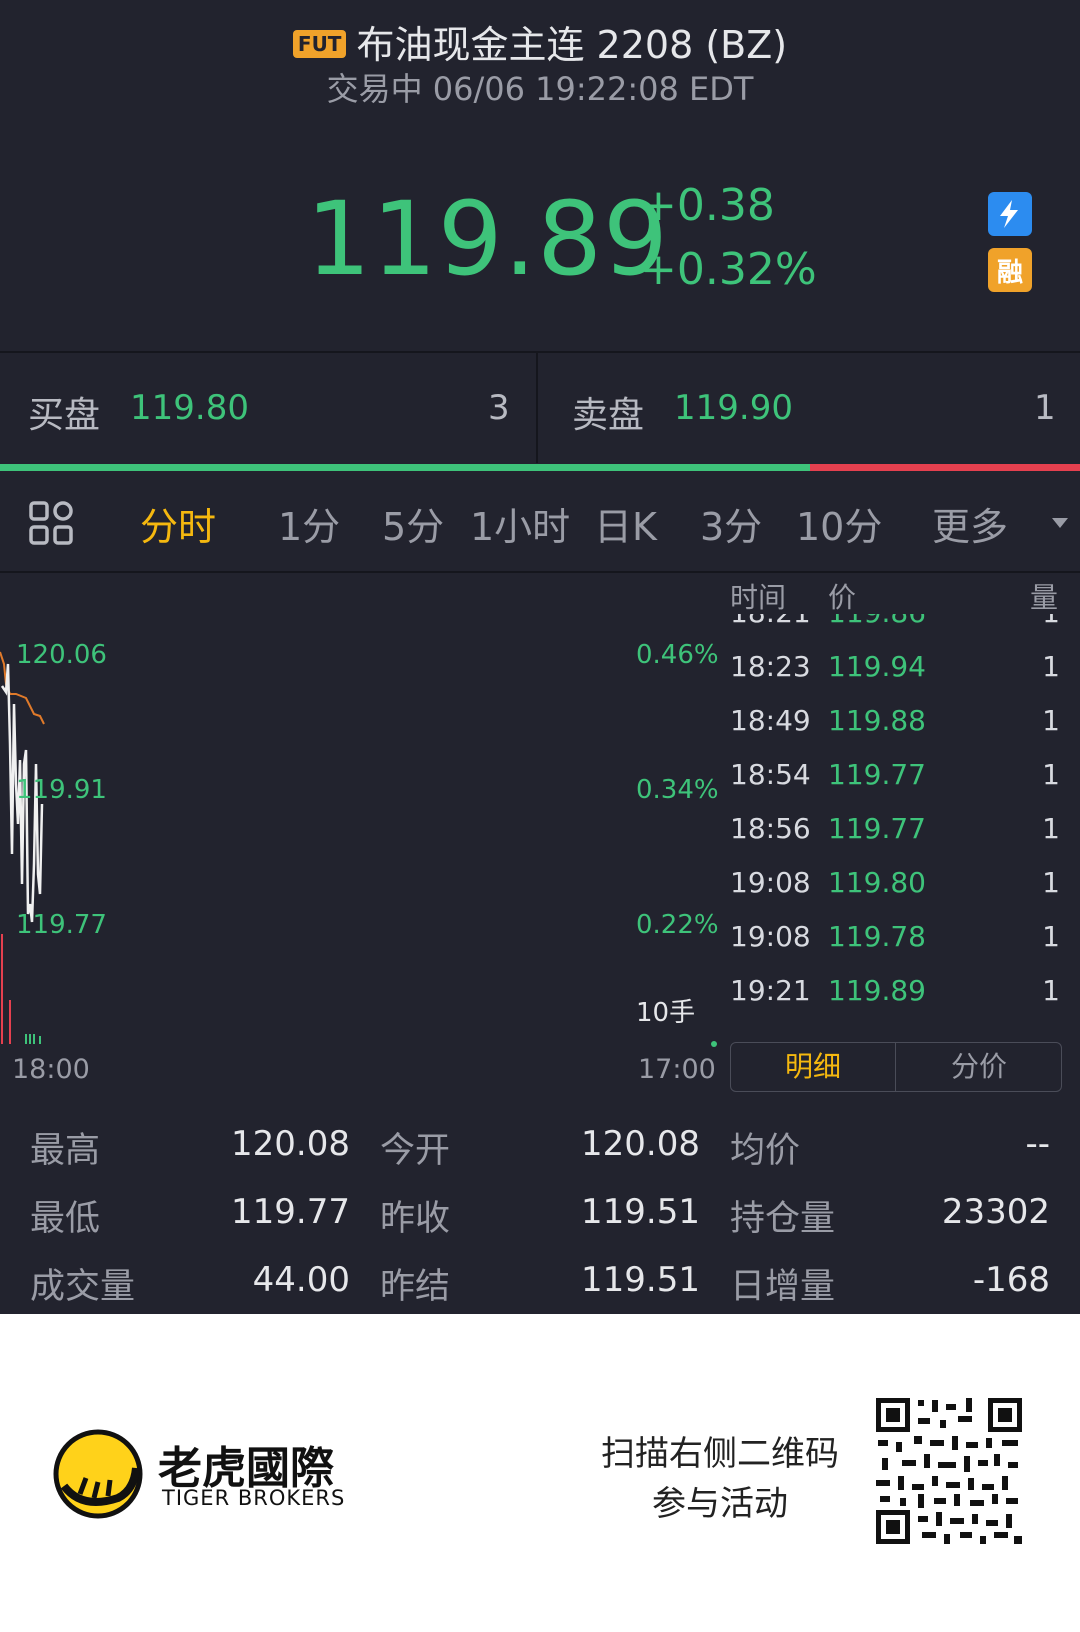 The image size is (1080, 1632). What do you see at coordinates (783, 1287) in the screenshot?
I see `stat-oi-change-label: 日增量` at bounding box center [783, 1287].